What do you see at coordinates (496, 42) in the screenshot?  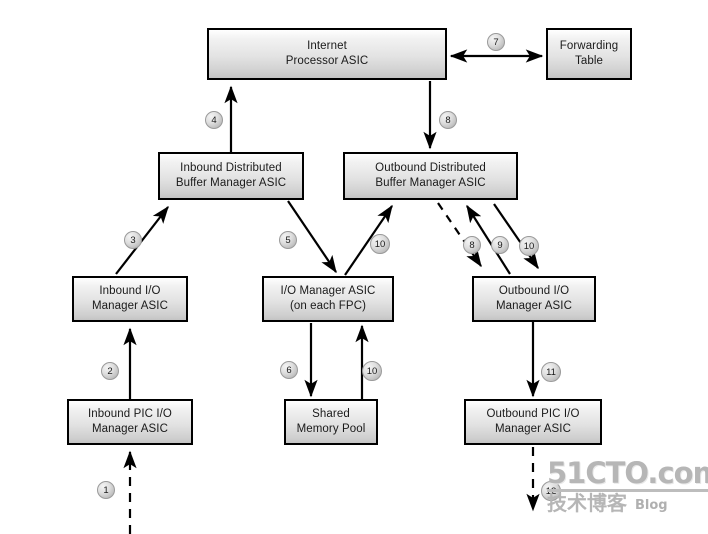 I see `step-badge-internet-processor-to-forwarding-table: 7` at bounding box center [496, 42].